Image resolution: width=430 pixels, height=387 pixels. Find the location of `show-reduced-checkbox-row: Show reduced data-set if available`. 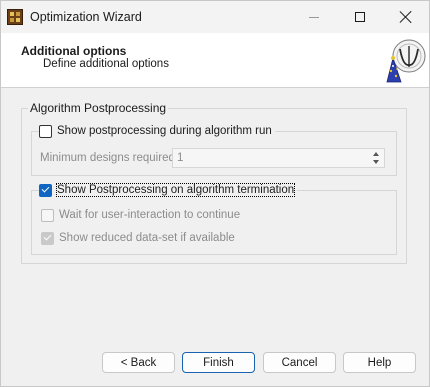

show-reduced-checkbox-row: Show reduced data-set if available is located at coordinates (138, 238).